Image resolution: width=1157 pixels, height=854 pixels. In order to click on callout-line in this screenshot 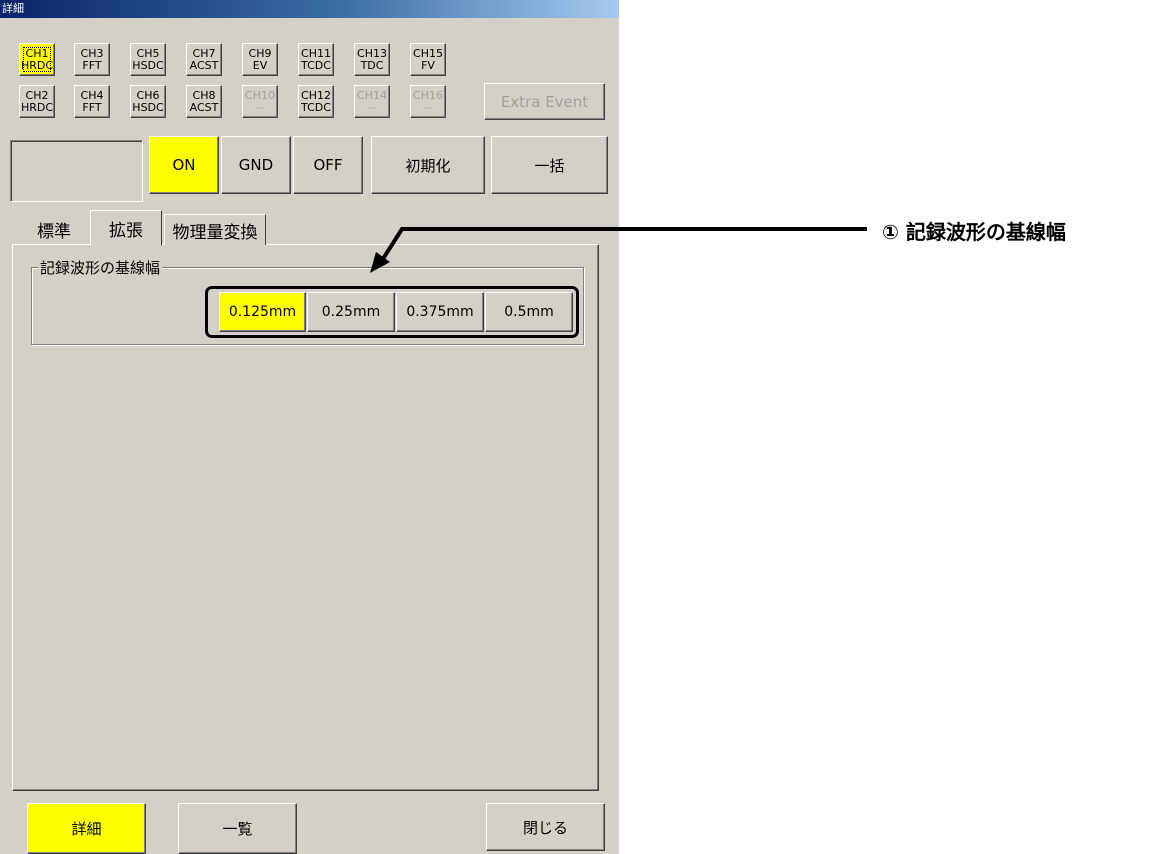, I will do `click(623, 245)`.